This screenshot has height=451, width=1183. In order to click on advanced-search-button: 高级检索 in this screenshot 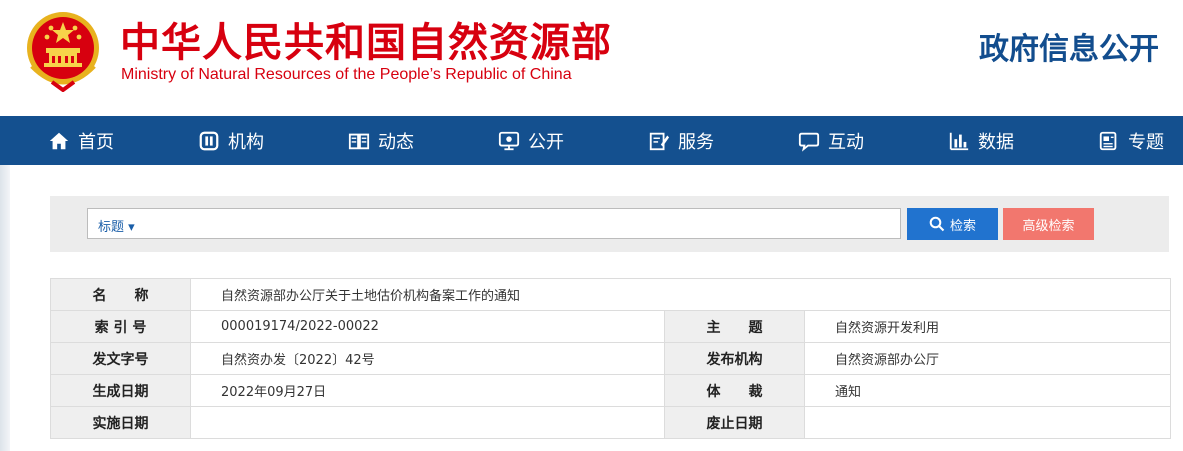, I will do `click(1048, 224)`.